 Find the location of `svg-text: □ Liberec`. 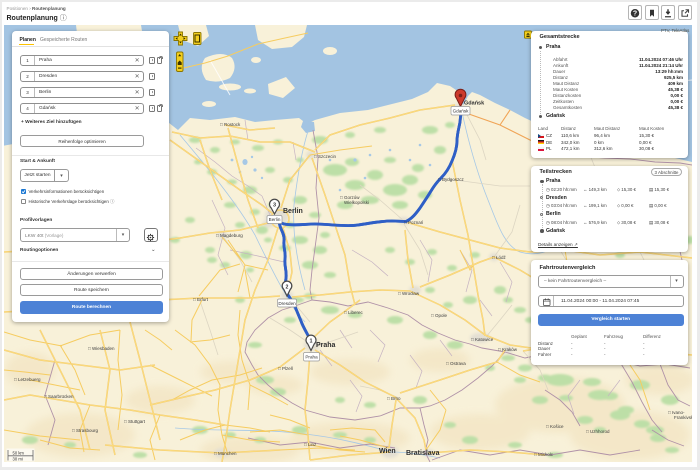

svg-text: □ Liberec is located at coordinates (353, 312).